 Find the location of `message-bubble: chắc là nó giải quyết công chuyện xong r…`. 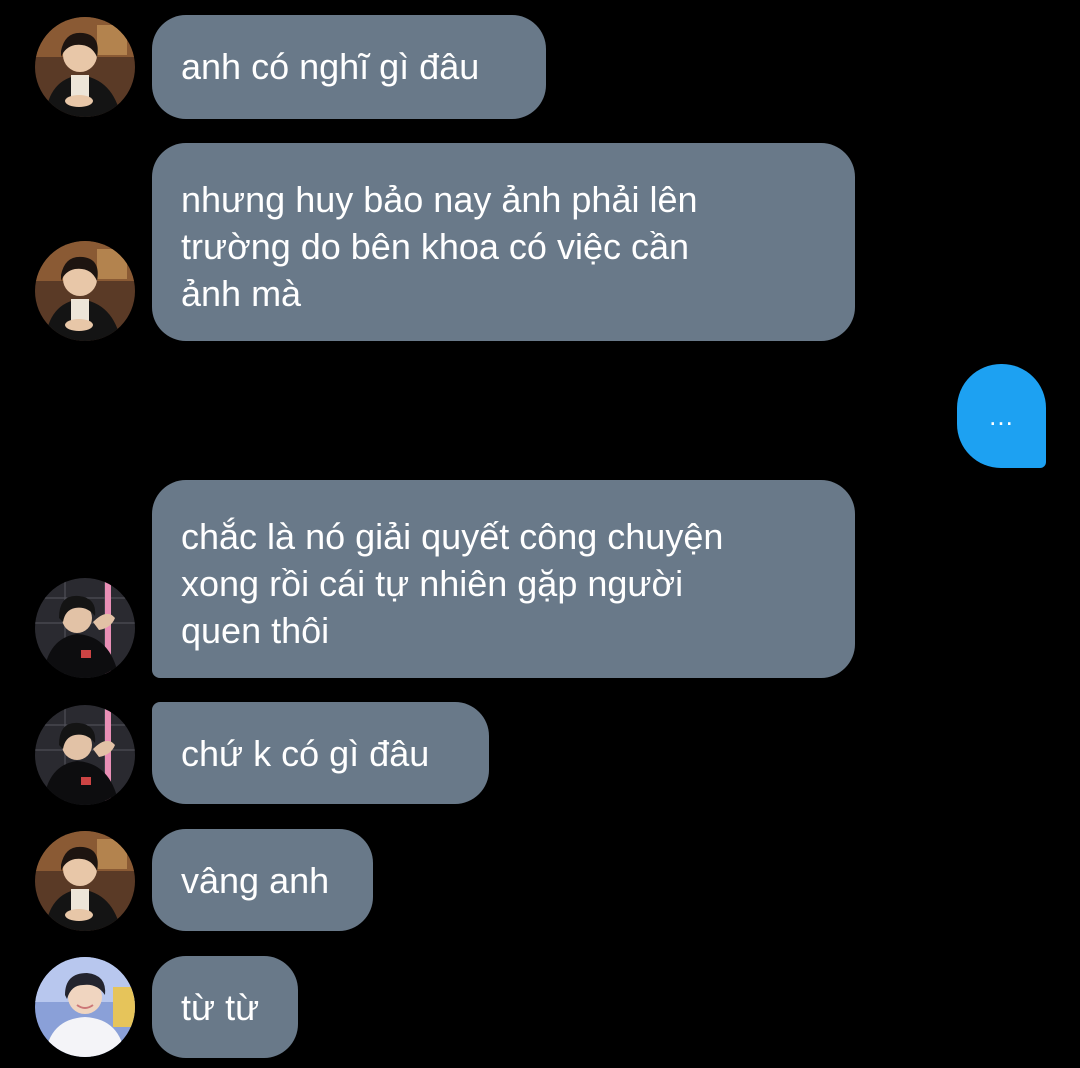

message-bubble: chắc là nó giải quyết công chuyện xong r… is located at coordinates (503, 579).